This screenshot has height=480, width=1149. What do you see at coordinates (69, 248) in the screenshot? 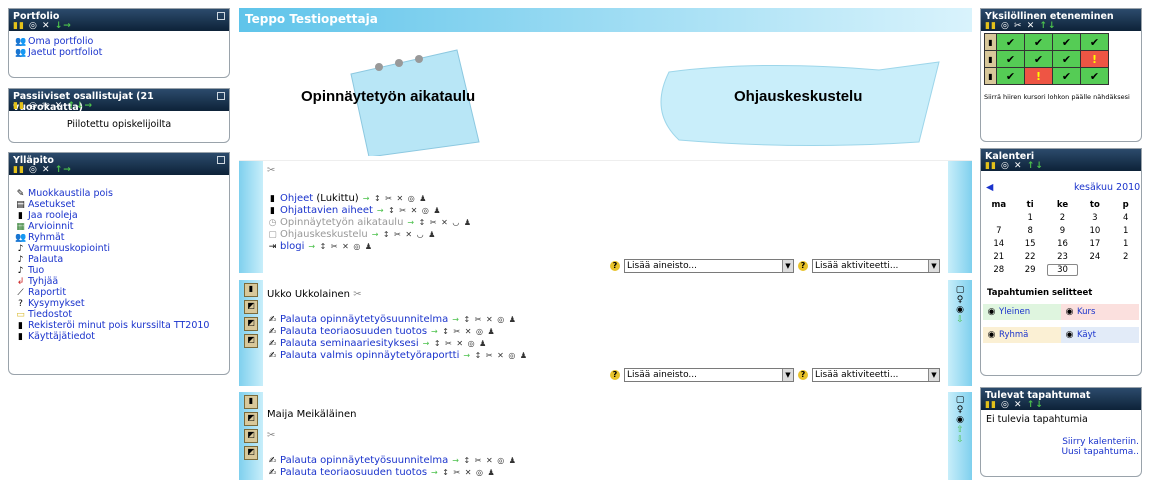
I see `admin-link-backup: Varmuuskopiointi` at bounding box center [69, 248].